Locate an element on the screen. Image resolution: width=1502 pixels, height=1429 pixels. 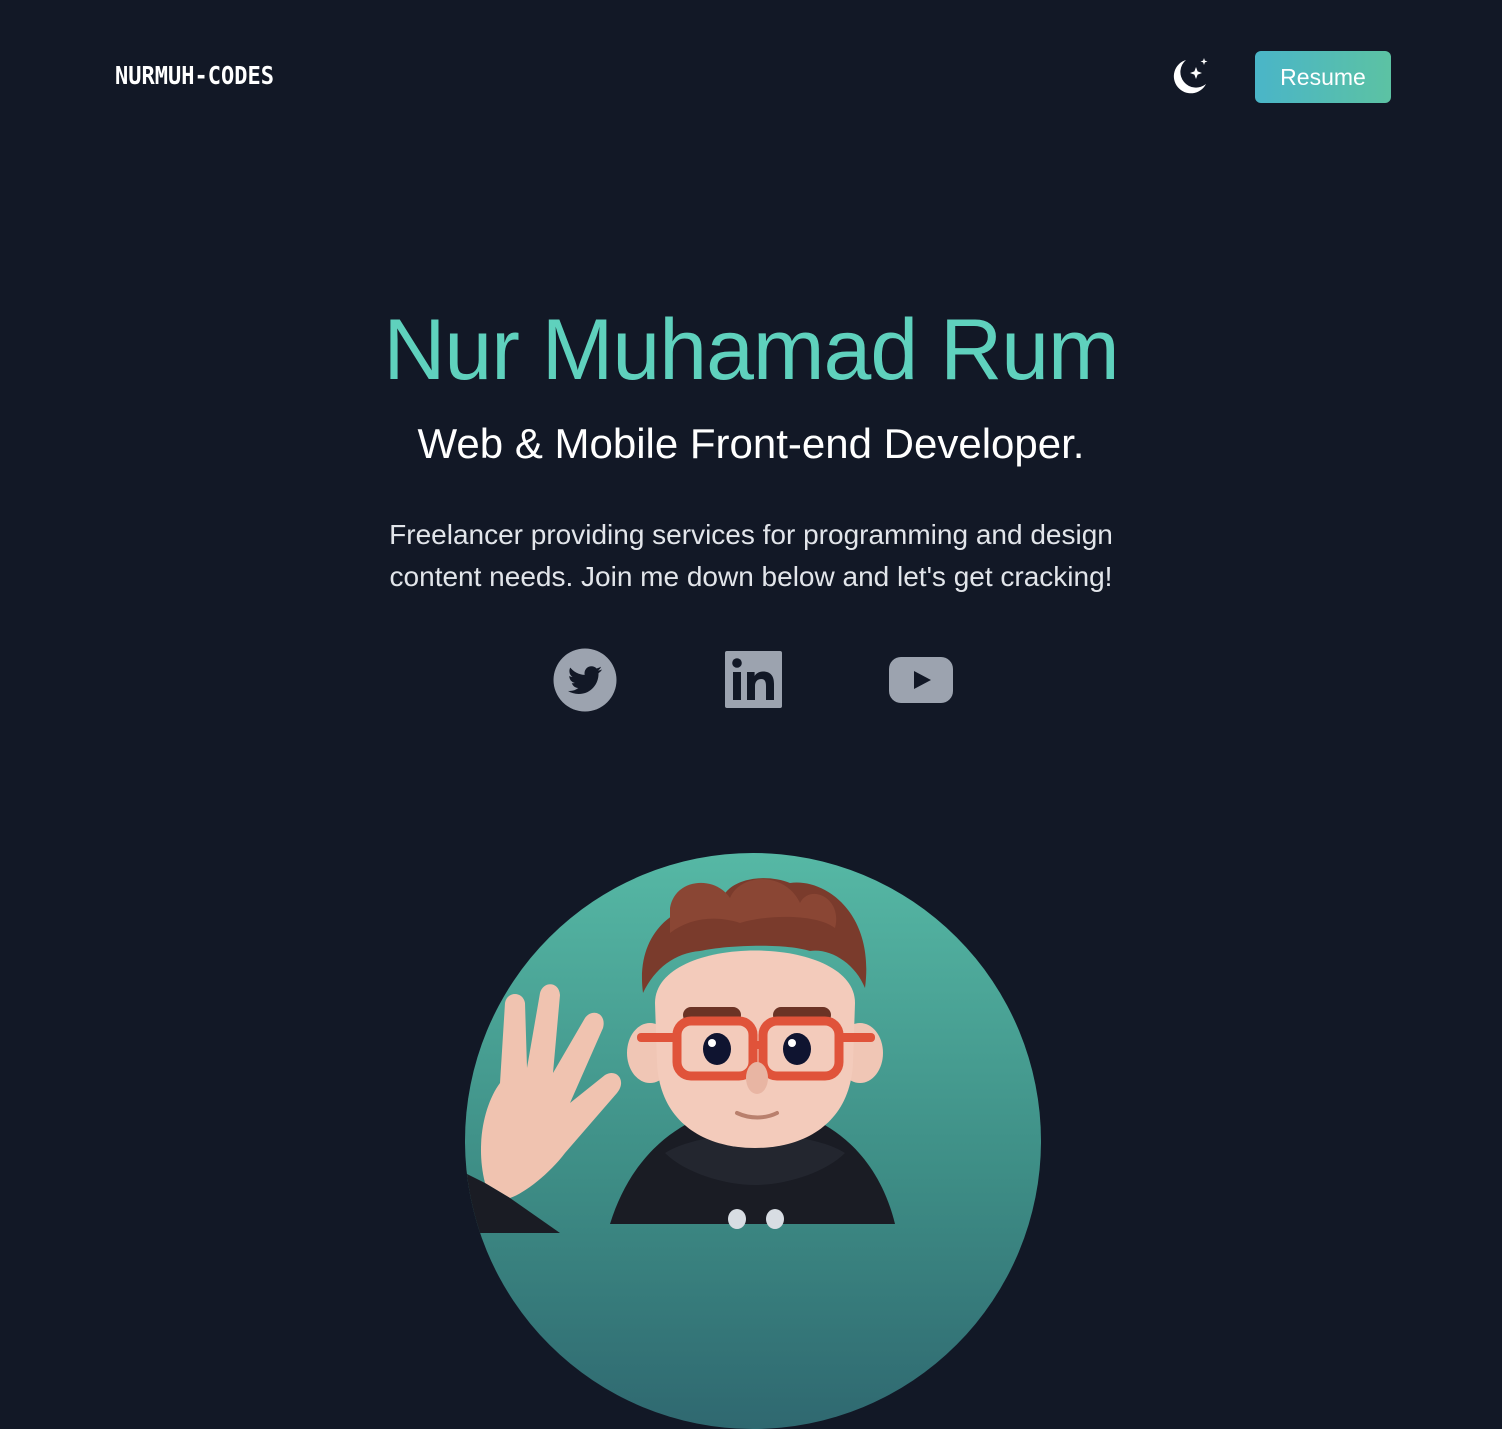
site-header: NURMUH-CODES Resume is located at coordinates (751, 77).